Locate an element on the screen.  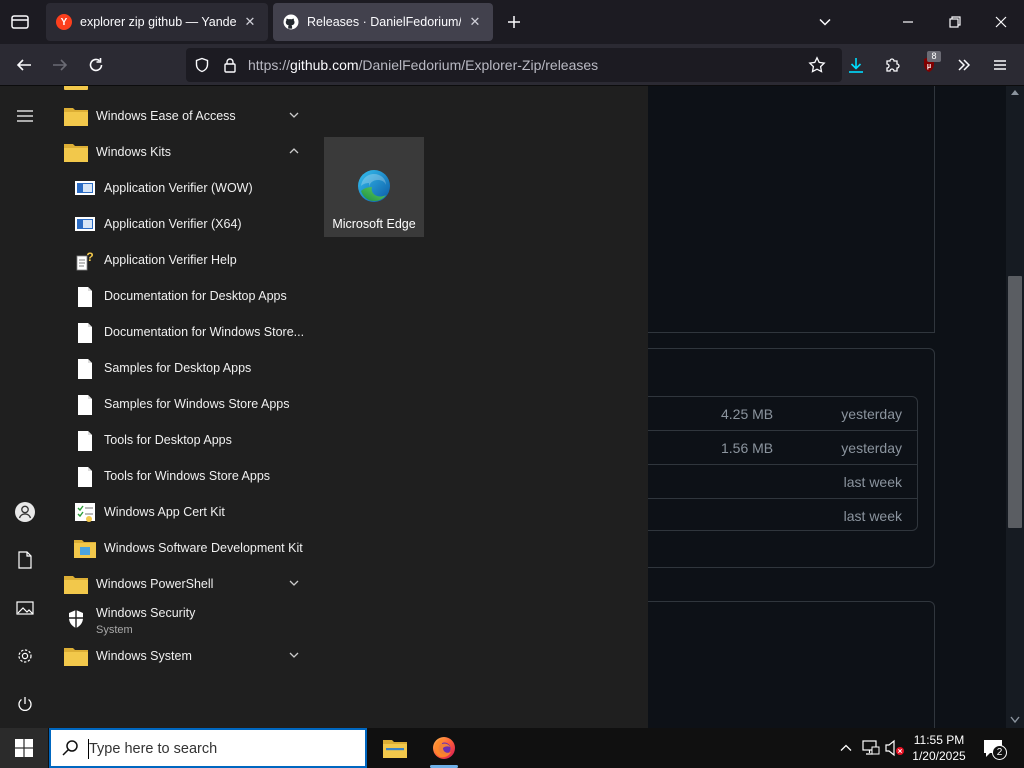
divider is located at coordinates (791, 332).